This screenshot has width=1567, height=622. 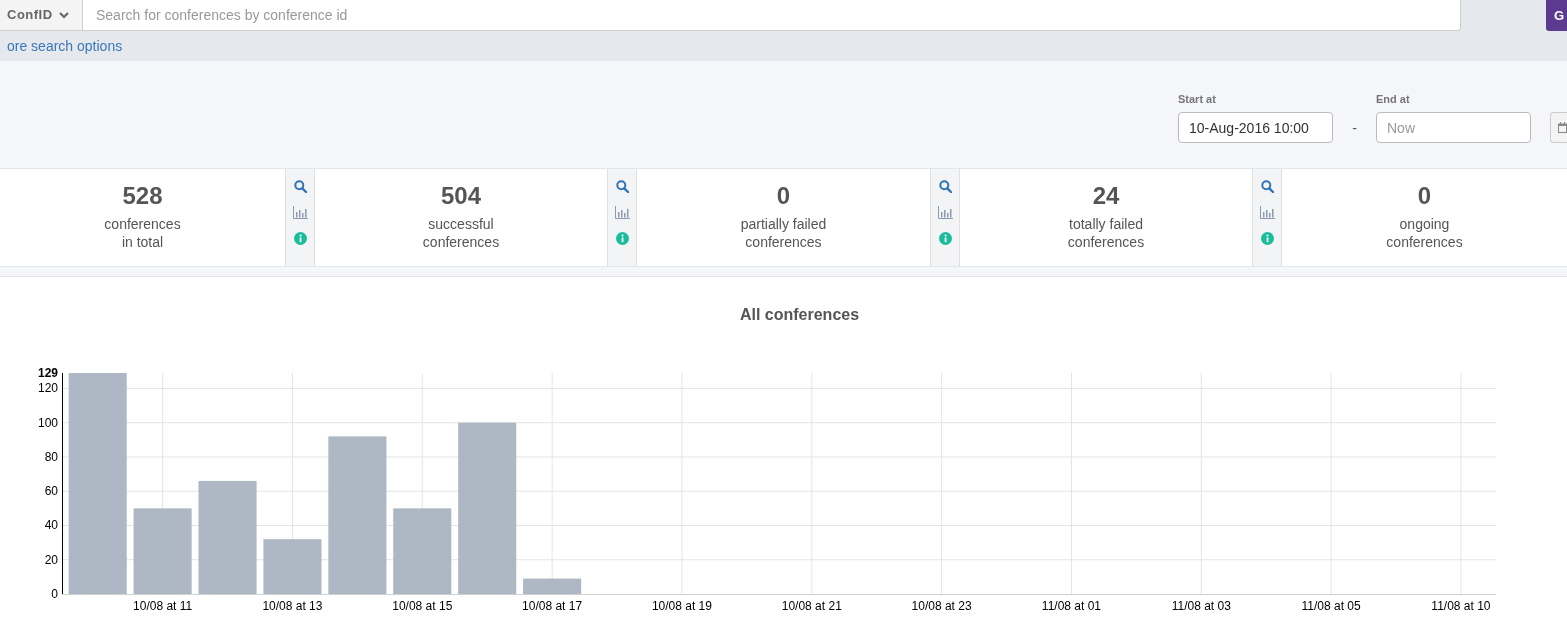 What do you see at coordinates (1106, 196) in the screenshot?
I see `stat-value: 24` at bounding box center [1106, 196].